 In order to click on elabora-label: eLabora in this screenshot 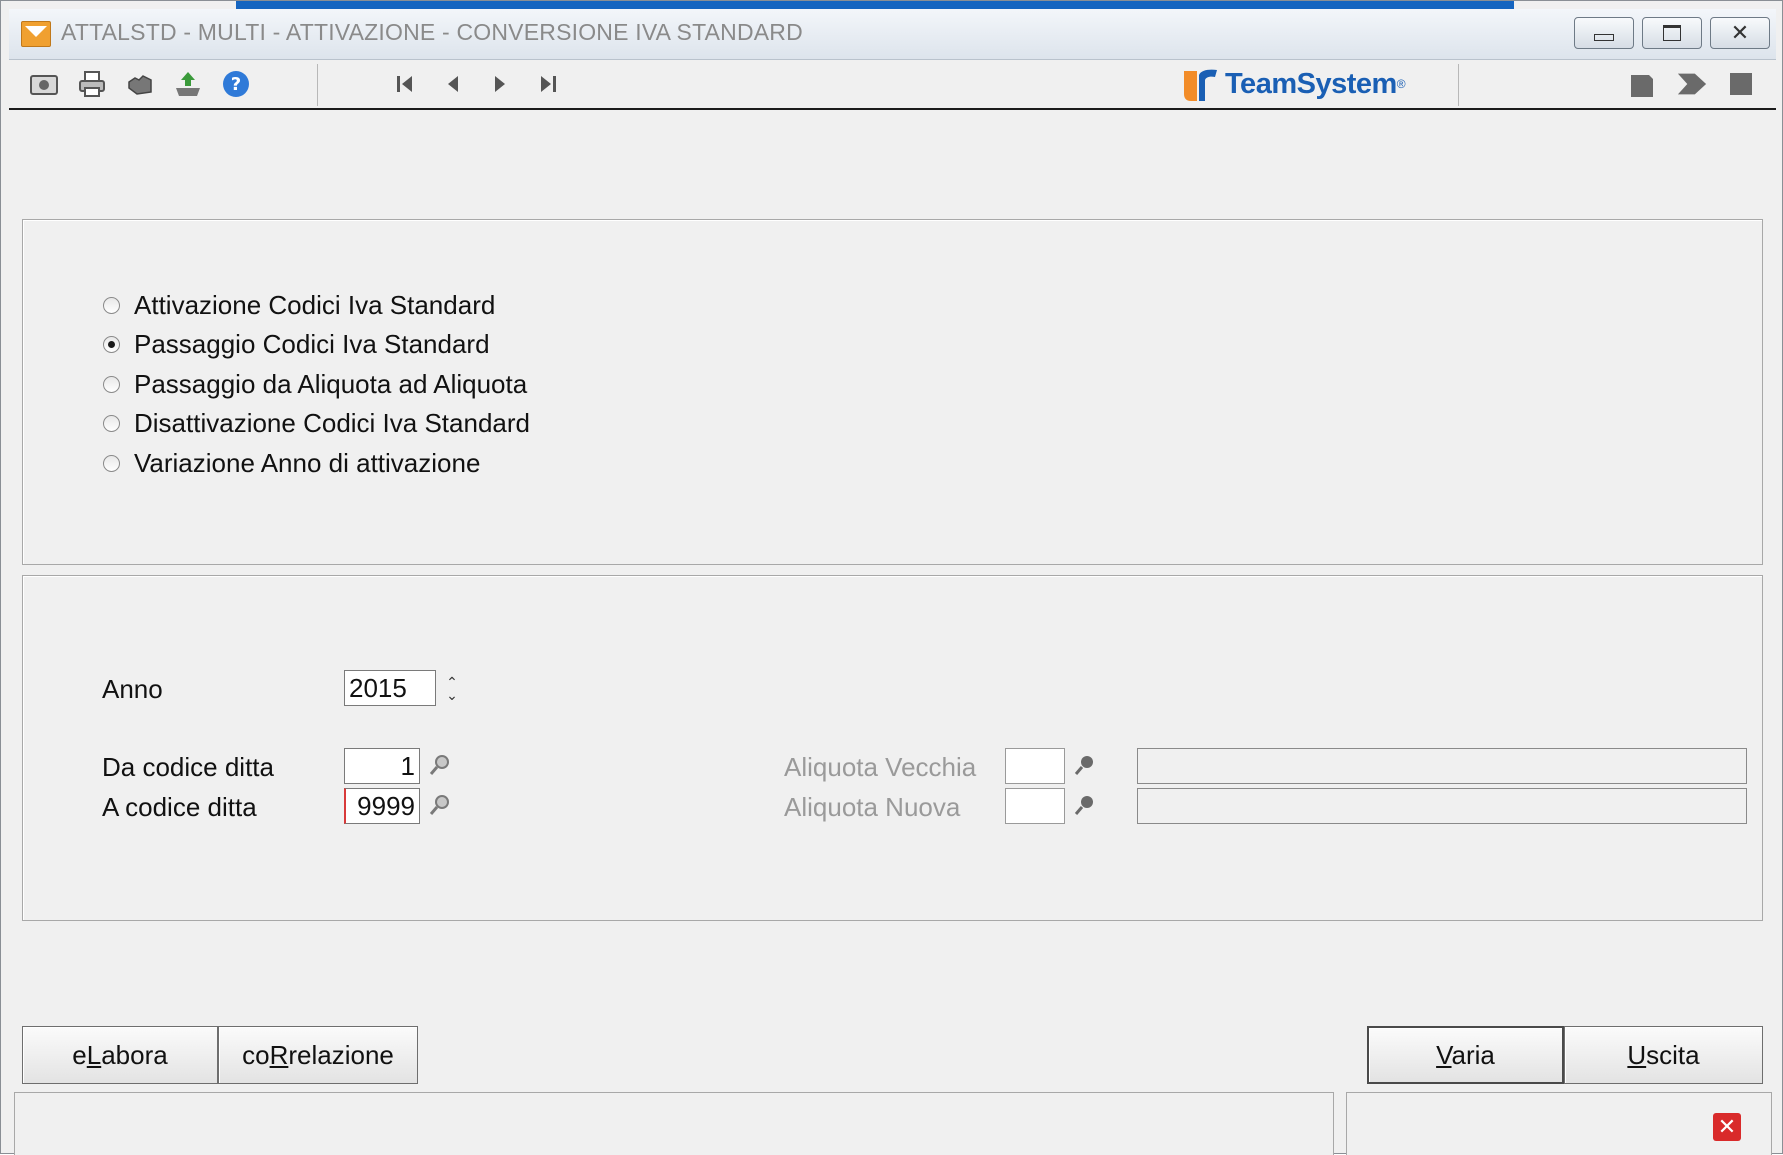, I will do `click(120, 1054)`.